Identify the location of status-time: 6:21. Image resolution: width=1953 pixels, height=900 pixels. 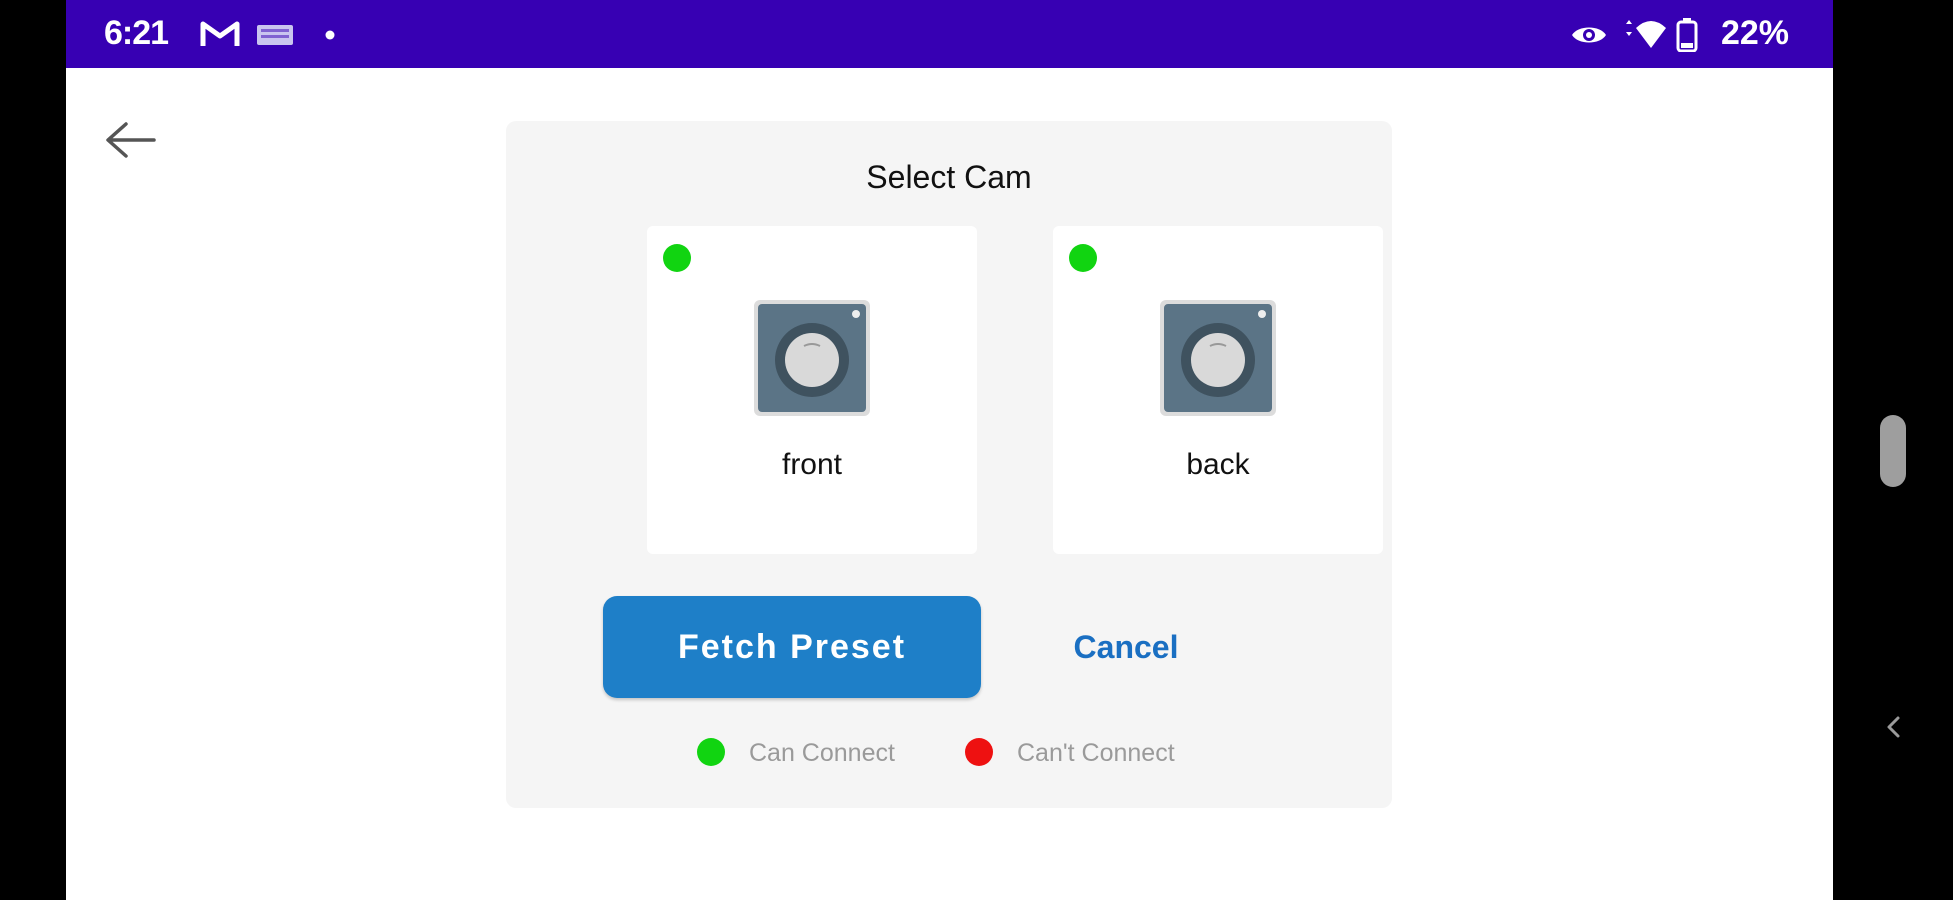
(136, 33).